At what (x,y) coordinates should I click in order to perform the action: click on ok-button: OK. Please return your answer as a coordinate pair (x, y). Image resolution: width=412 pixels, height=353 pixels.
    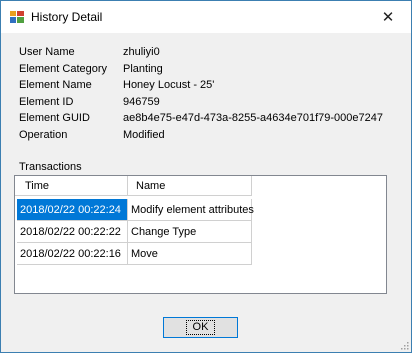
    Looking at the image, I should click on (200, 327).